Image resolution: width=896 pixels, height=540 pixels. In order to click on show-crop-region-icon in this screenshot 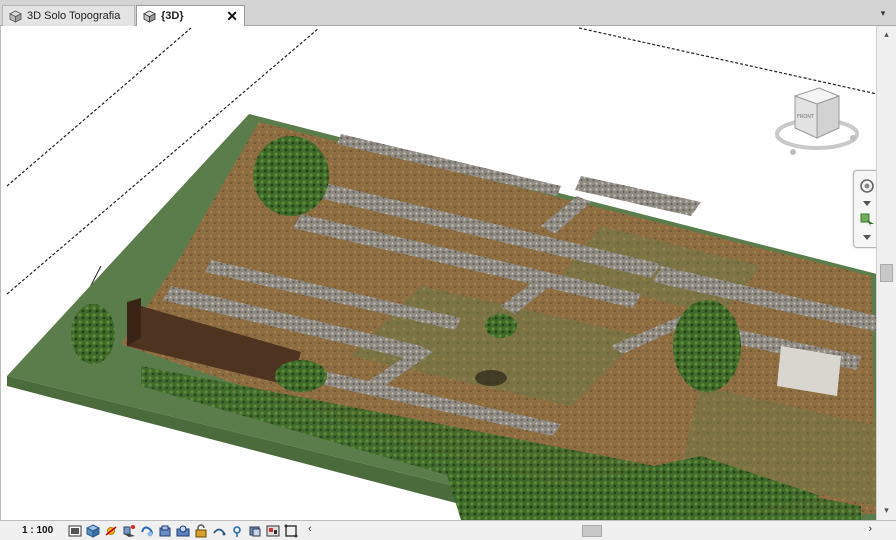, I will do `click(182, 530)`.